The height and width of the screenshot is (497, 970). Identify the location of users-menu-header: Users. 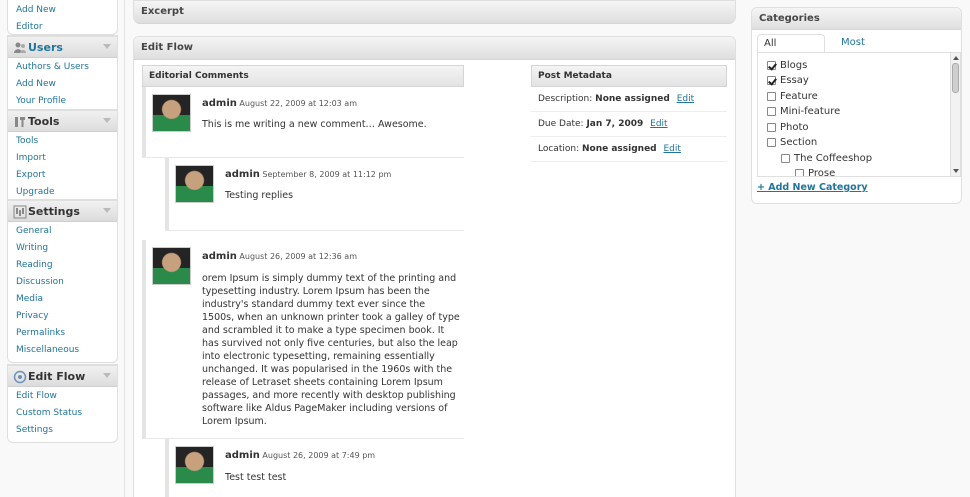
(62, 47).